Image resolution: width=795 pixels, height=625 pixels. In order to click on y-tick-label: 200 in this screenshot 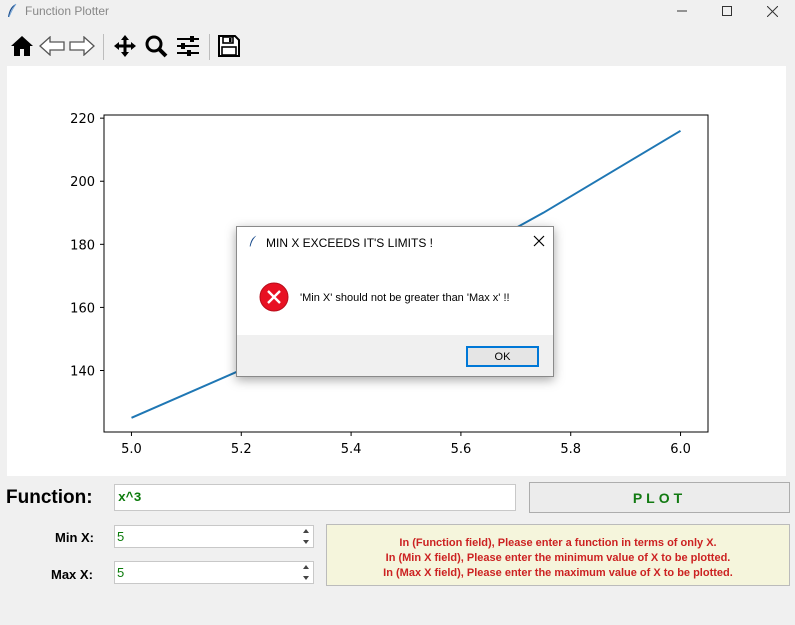, I will do `click(82, 182)`.